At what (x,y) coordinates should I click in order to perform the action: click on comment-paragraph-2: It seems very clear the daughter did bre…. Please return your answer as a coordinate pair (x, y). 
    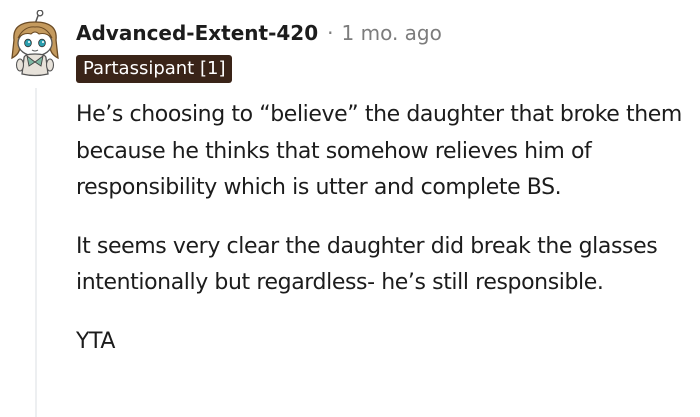
    Looking at the image, I should click on (367, 264).